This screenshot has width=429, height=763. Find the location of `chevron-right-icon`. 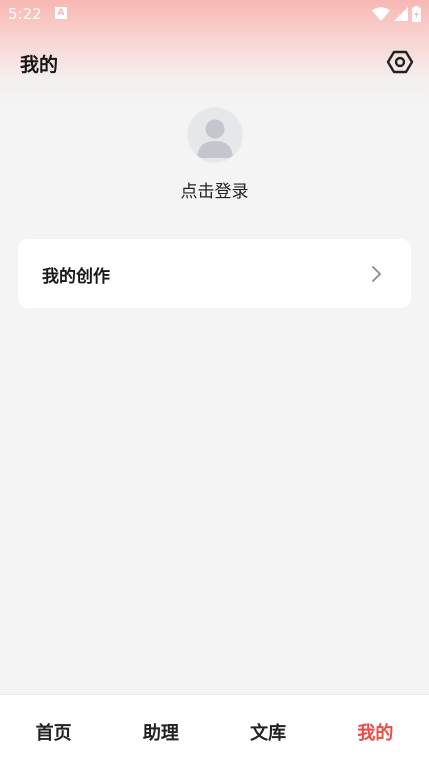

chevron-right-icon is located at coordinates (376, 274).